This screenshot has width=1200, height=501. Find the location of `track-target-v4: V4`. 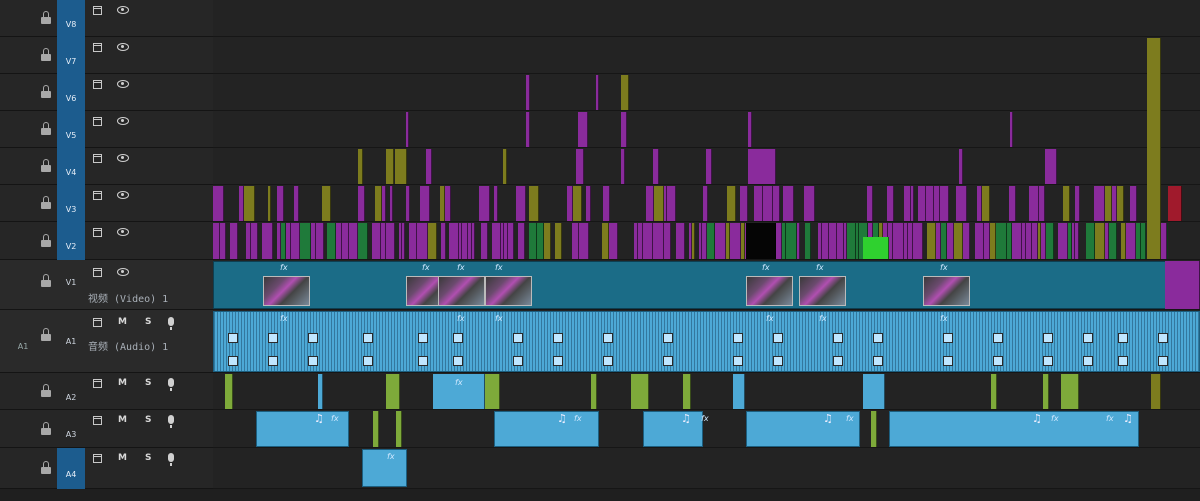

track-target-v4: V4 is located at coordinates (71, 166).